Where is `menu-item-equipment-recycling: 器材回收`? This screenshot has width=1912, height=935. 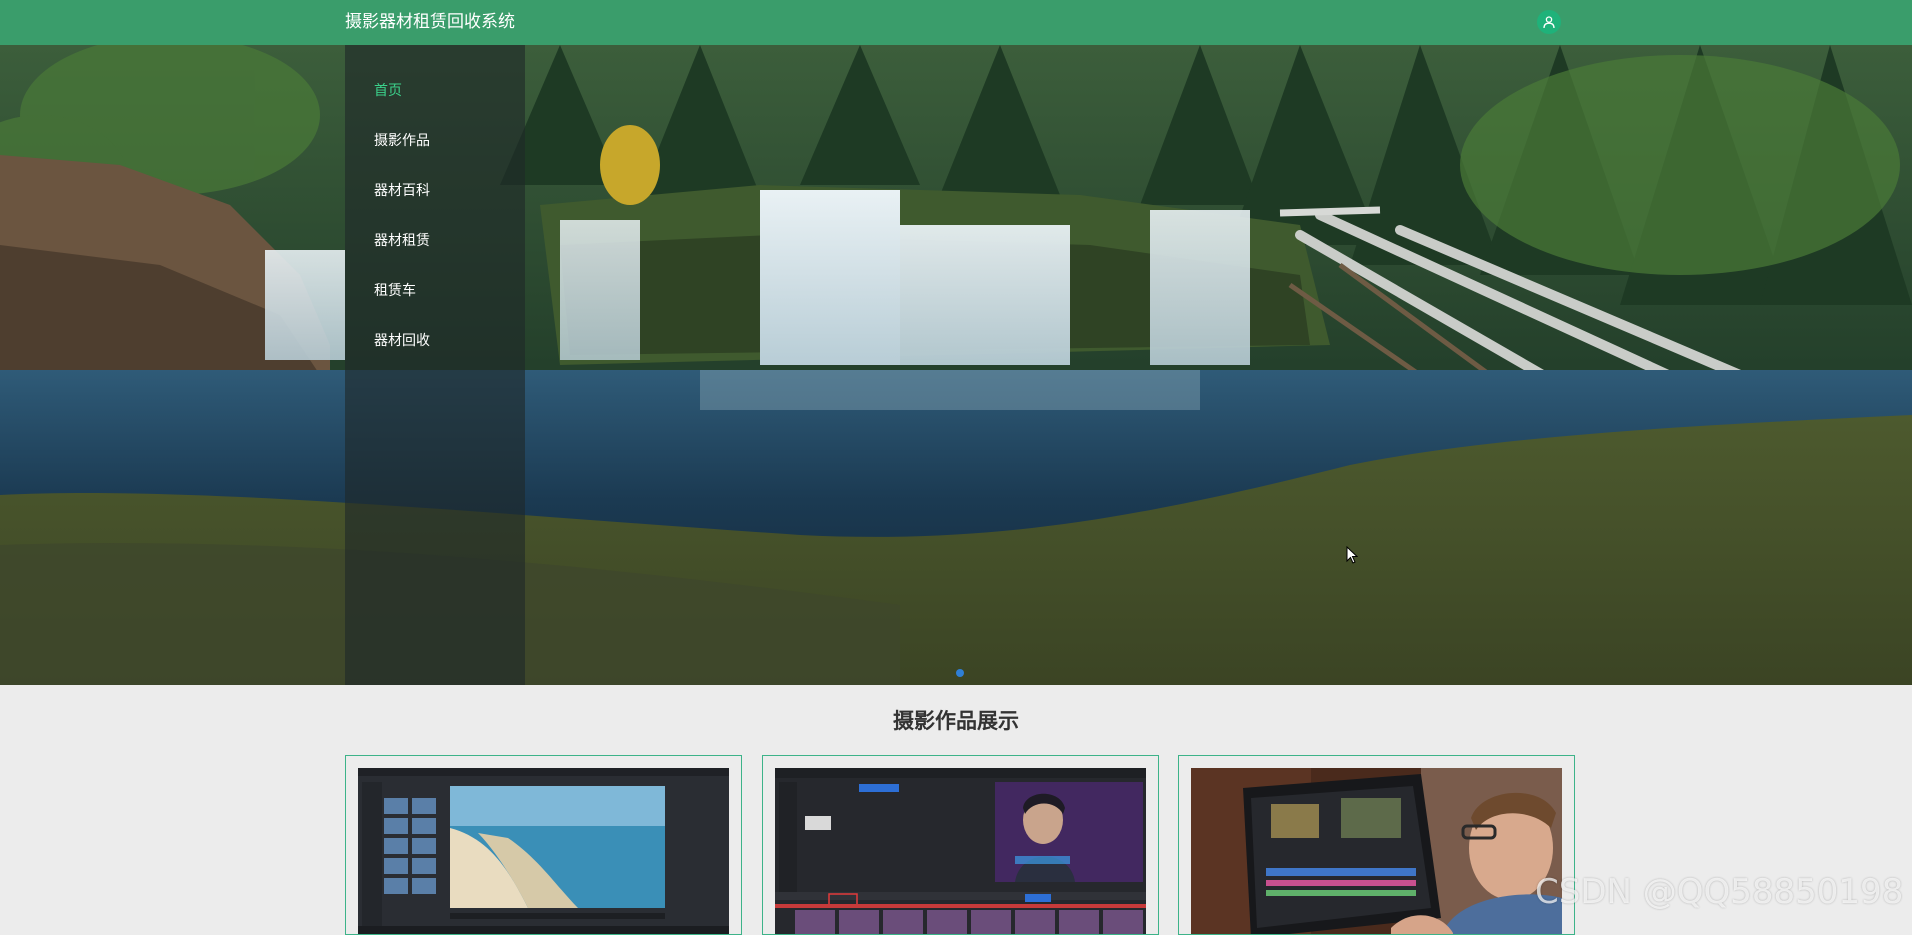 menu-item-equipment-recycling: 器材回收 is located at coordinates (402, 341).